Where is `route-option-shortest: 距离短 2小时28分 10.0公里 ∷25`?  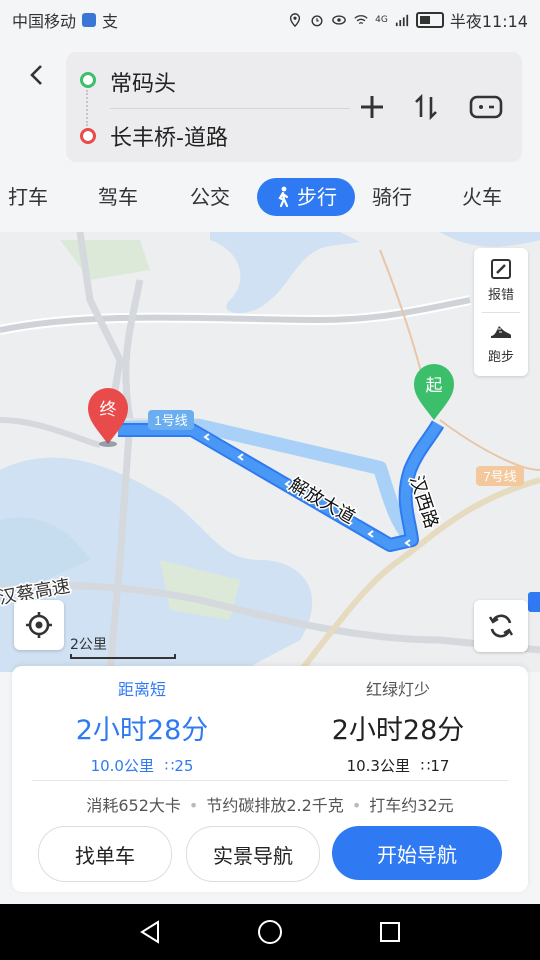 route-option-shortest: 距离短 2小时28分 10.0公里 ∷25 is located at coordinates (142, 726).